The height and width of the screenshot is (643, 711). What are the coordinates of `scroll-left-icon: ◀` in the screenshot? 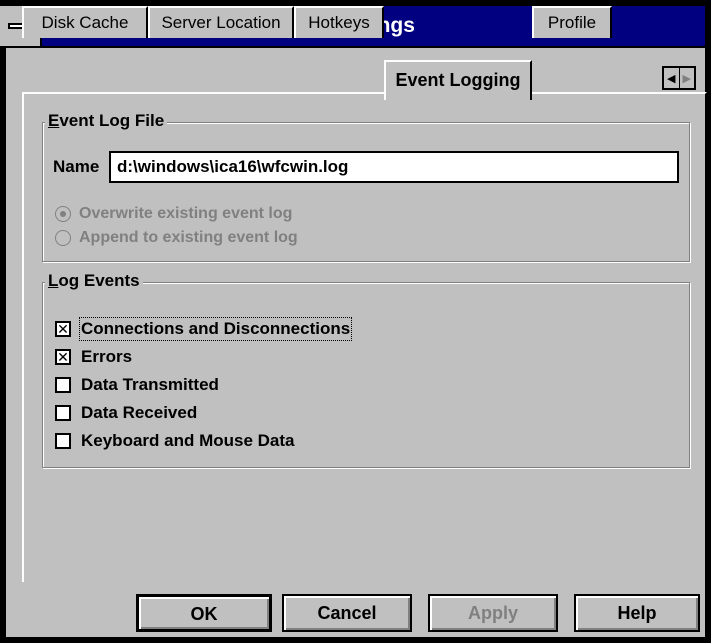 It's located at (672, 78).